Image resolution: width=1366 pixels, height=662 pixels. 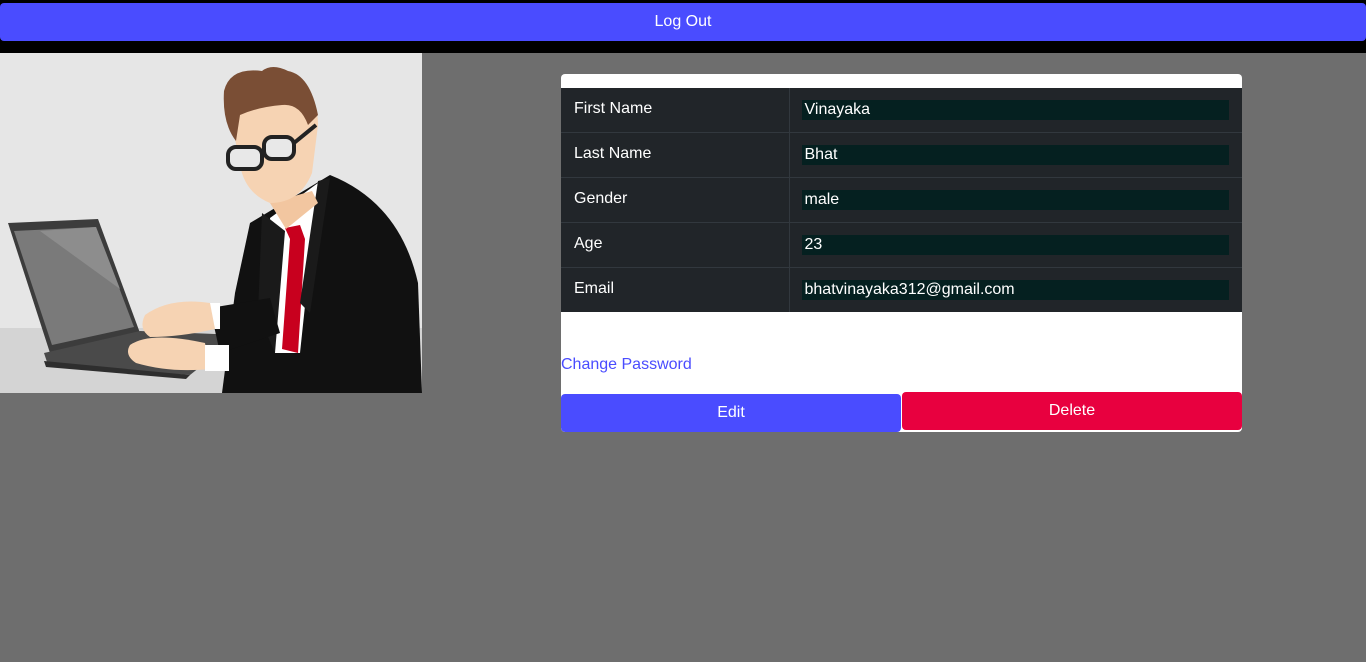 What do you see at coordinates (626, 365) in the screenshot?
I see `change-password-link: Change Password` at bounding box center [626, 365].